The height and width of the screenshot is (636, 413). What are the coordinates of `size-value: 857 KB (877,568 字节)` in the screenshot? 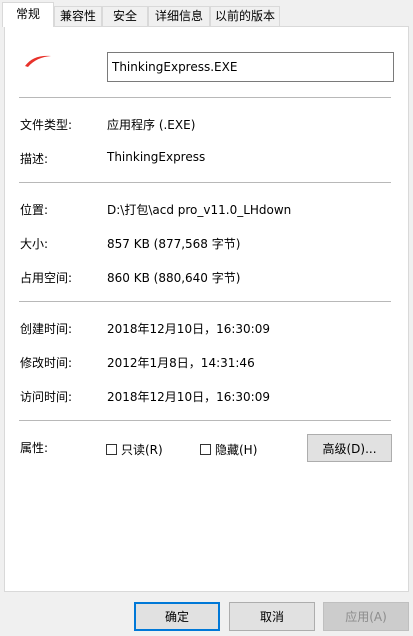 It's located at (174, 244).